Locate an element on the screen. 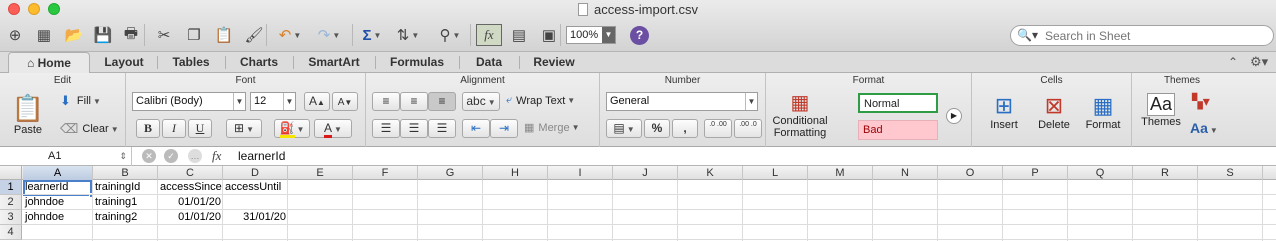  cell-c1: accessSince is located at coordinates (190, 187).